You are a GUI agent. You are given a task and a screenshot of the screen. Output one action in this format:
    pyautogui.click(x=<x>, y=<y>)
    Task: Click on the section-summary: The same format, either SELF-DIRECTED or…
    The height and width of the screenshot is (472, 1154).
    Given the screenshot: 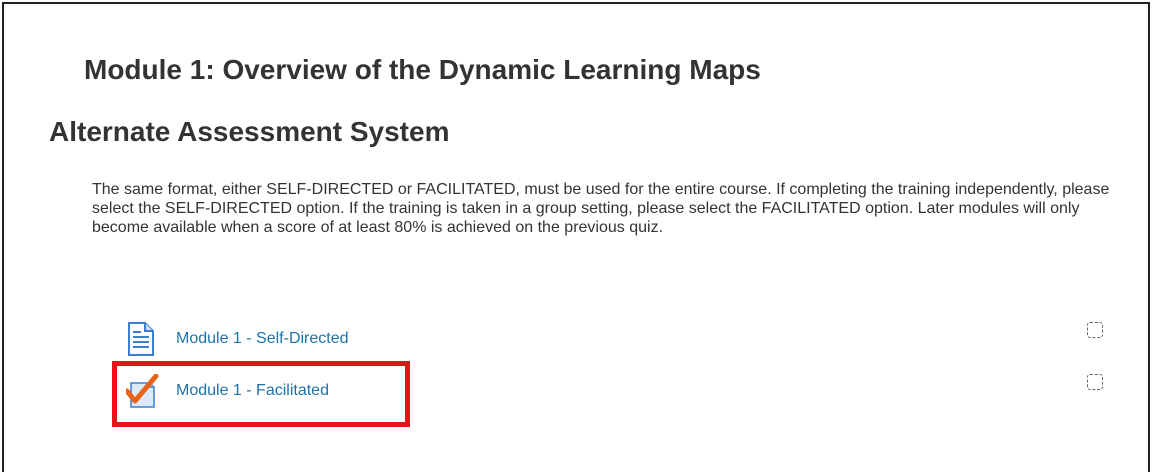 What is the action you would take?
    pyautogui.click(x=601, y=208)
    